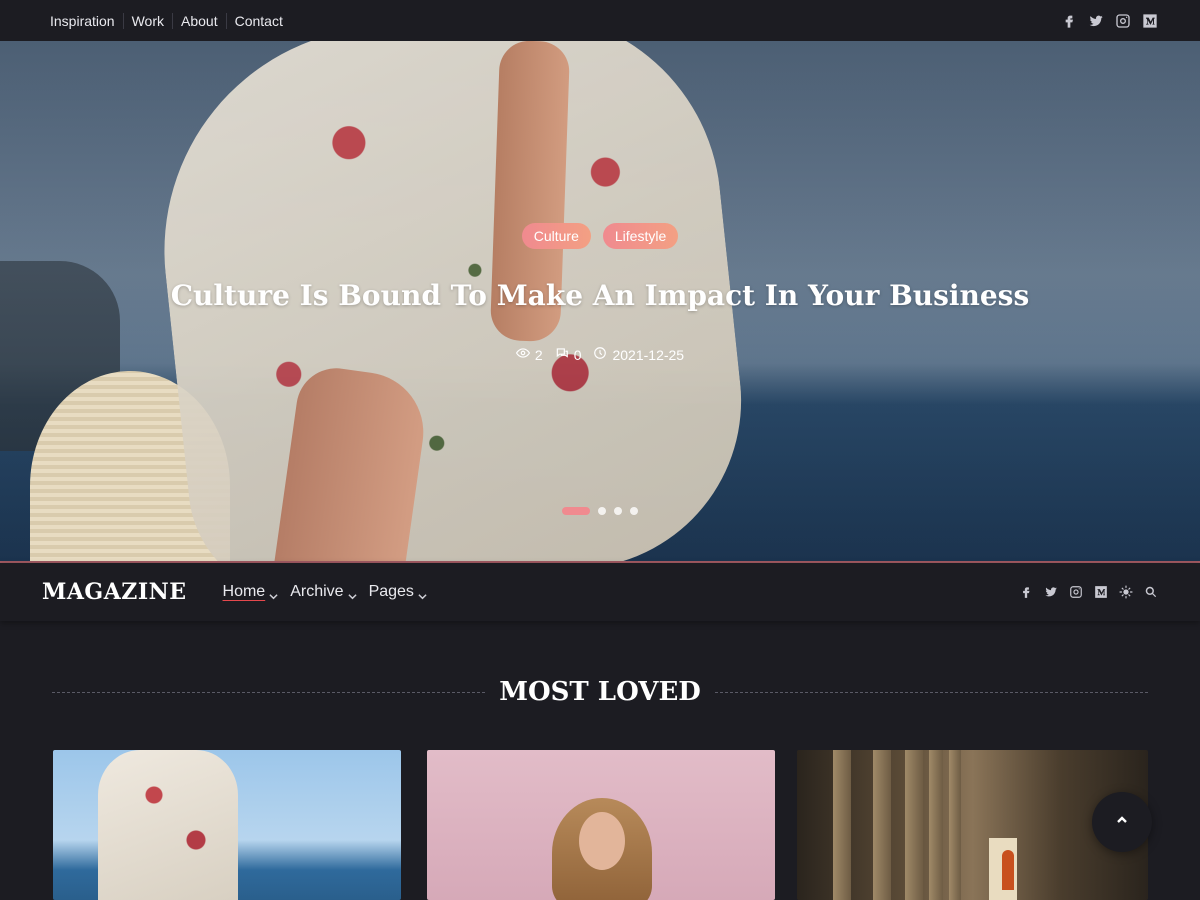 The width and height of the screenshot is (1200, 900). What do you see at coordinates (562, 354) in the screenshot?
I see `comments-icon` at bounding box center [562, 354].